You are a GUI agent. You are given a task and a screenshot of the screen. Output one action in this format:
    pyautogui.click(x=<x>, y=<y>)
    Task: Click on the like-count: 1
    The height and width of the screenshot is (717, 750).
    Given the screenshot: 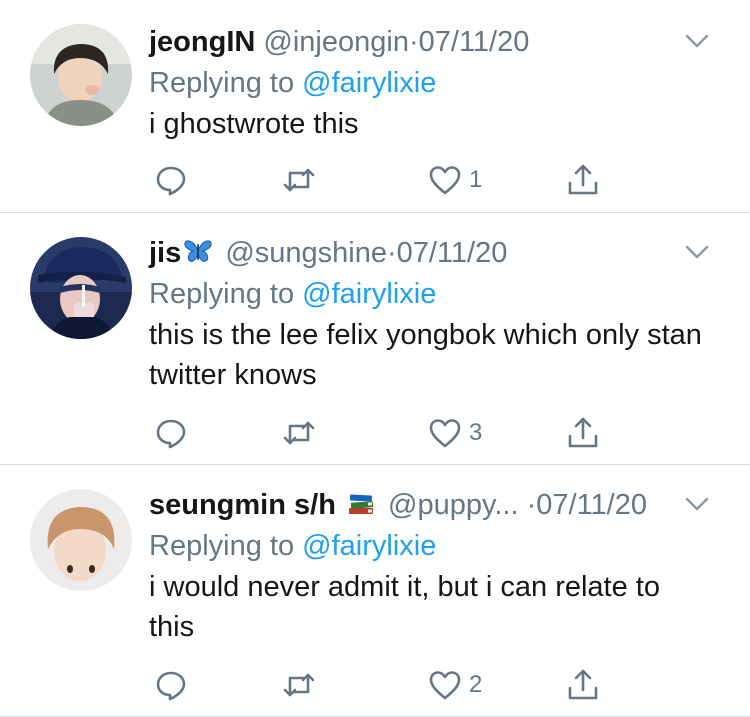 What is the action you would take?
    pyautogui.click(x=476, y=179)
    